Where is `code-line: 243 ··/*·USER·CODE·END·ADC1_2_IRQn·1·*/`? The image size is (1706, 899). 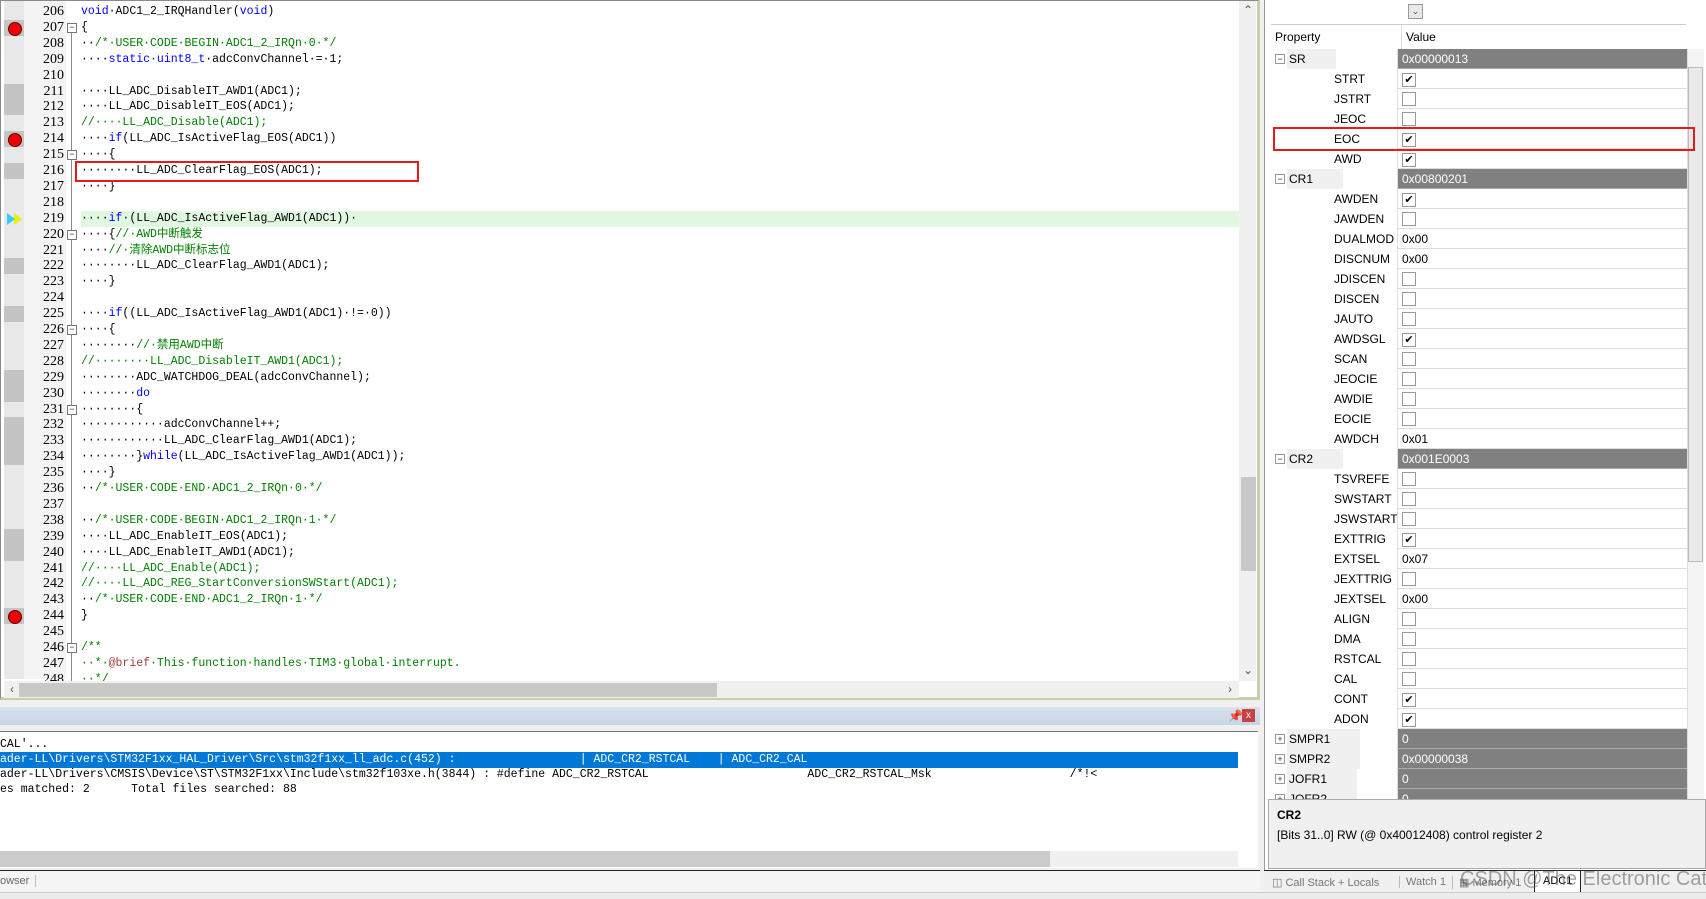 code-line: 243 ··/*·USER·CODE·END·ADC1_2_IRQn·1·*/ is located at coordinates (620, 600).